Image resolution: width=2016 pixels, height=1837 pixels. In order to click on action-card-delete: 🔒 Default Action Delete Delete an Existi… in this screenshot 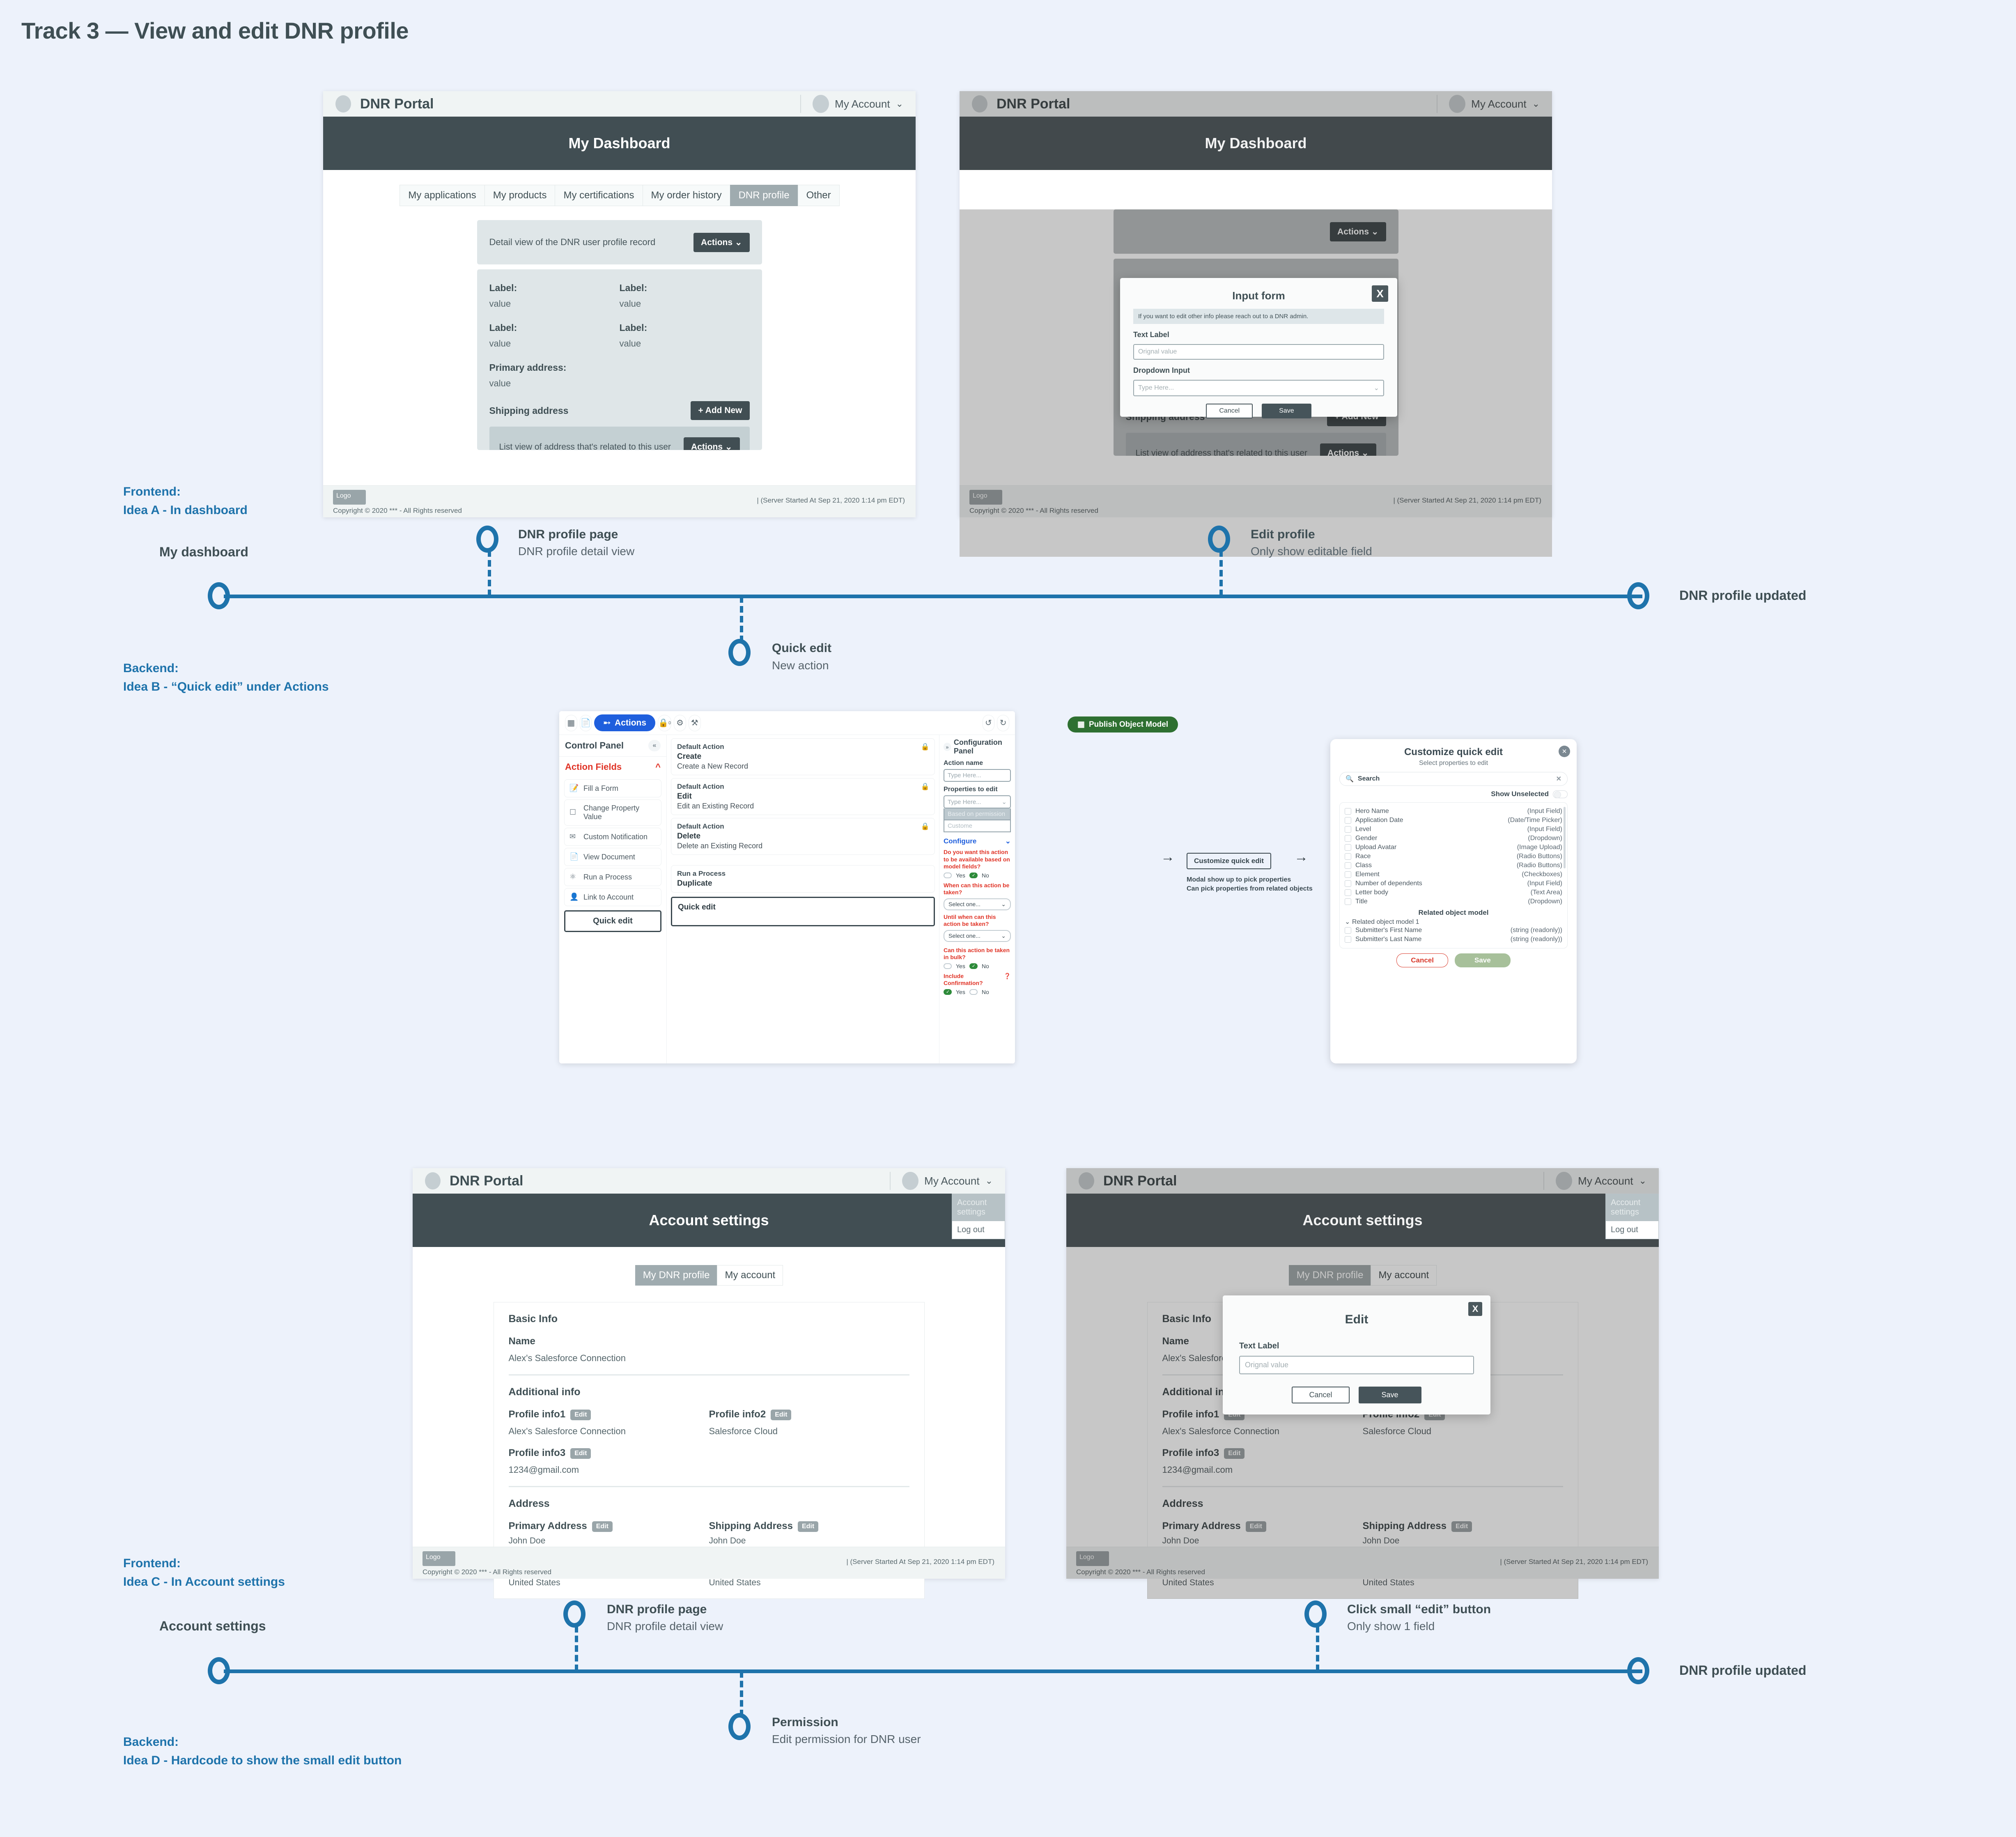, I will do `click(803, 836)`.